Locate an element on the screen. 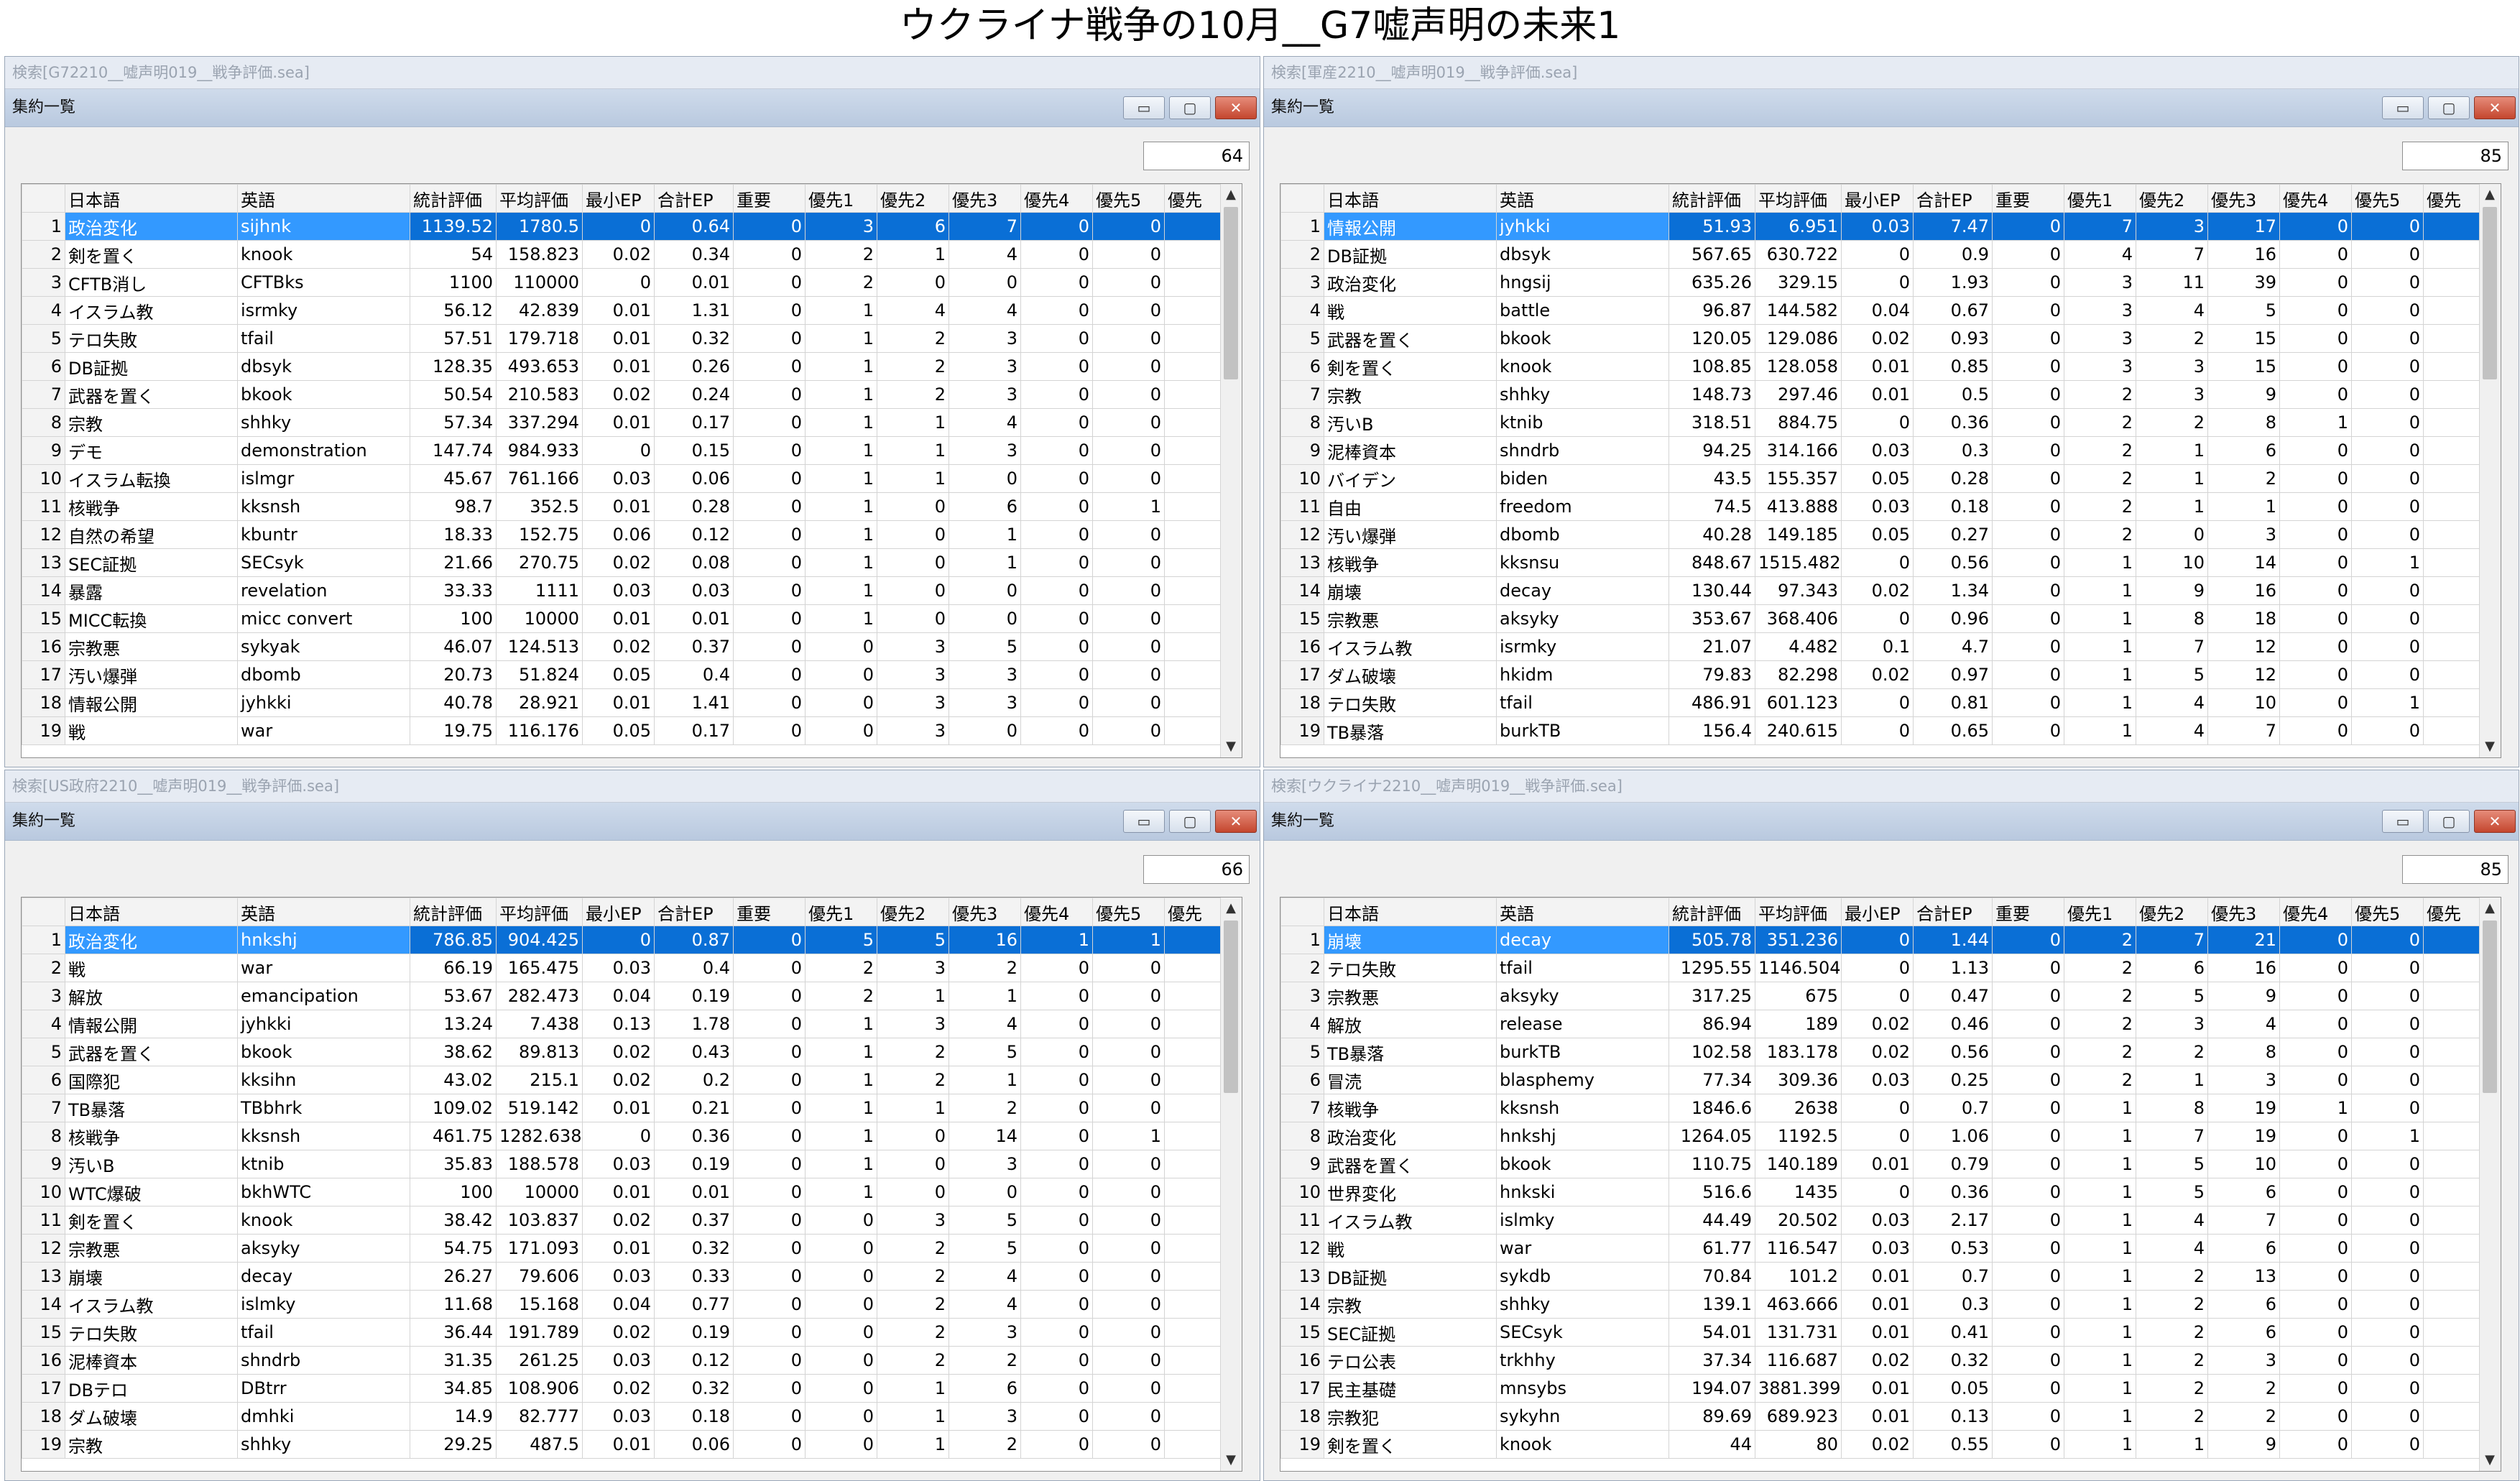 This screenshot has height=1481, width=2520. table-row: 9 泥棒資本 shndrb 94.25 314.166 0.03 0.3 0 2 1 6 0 0 is located at coordinates (1880, 450).